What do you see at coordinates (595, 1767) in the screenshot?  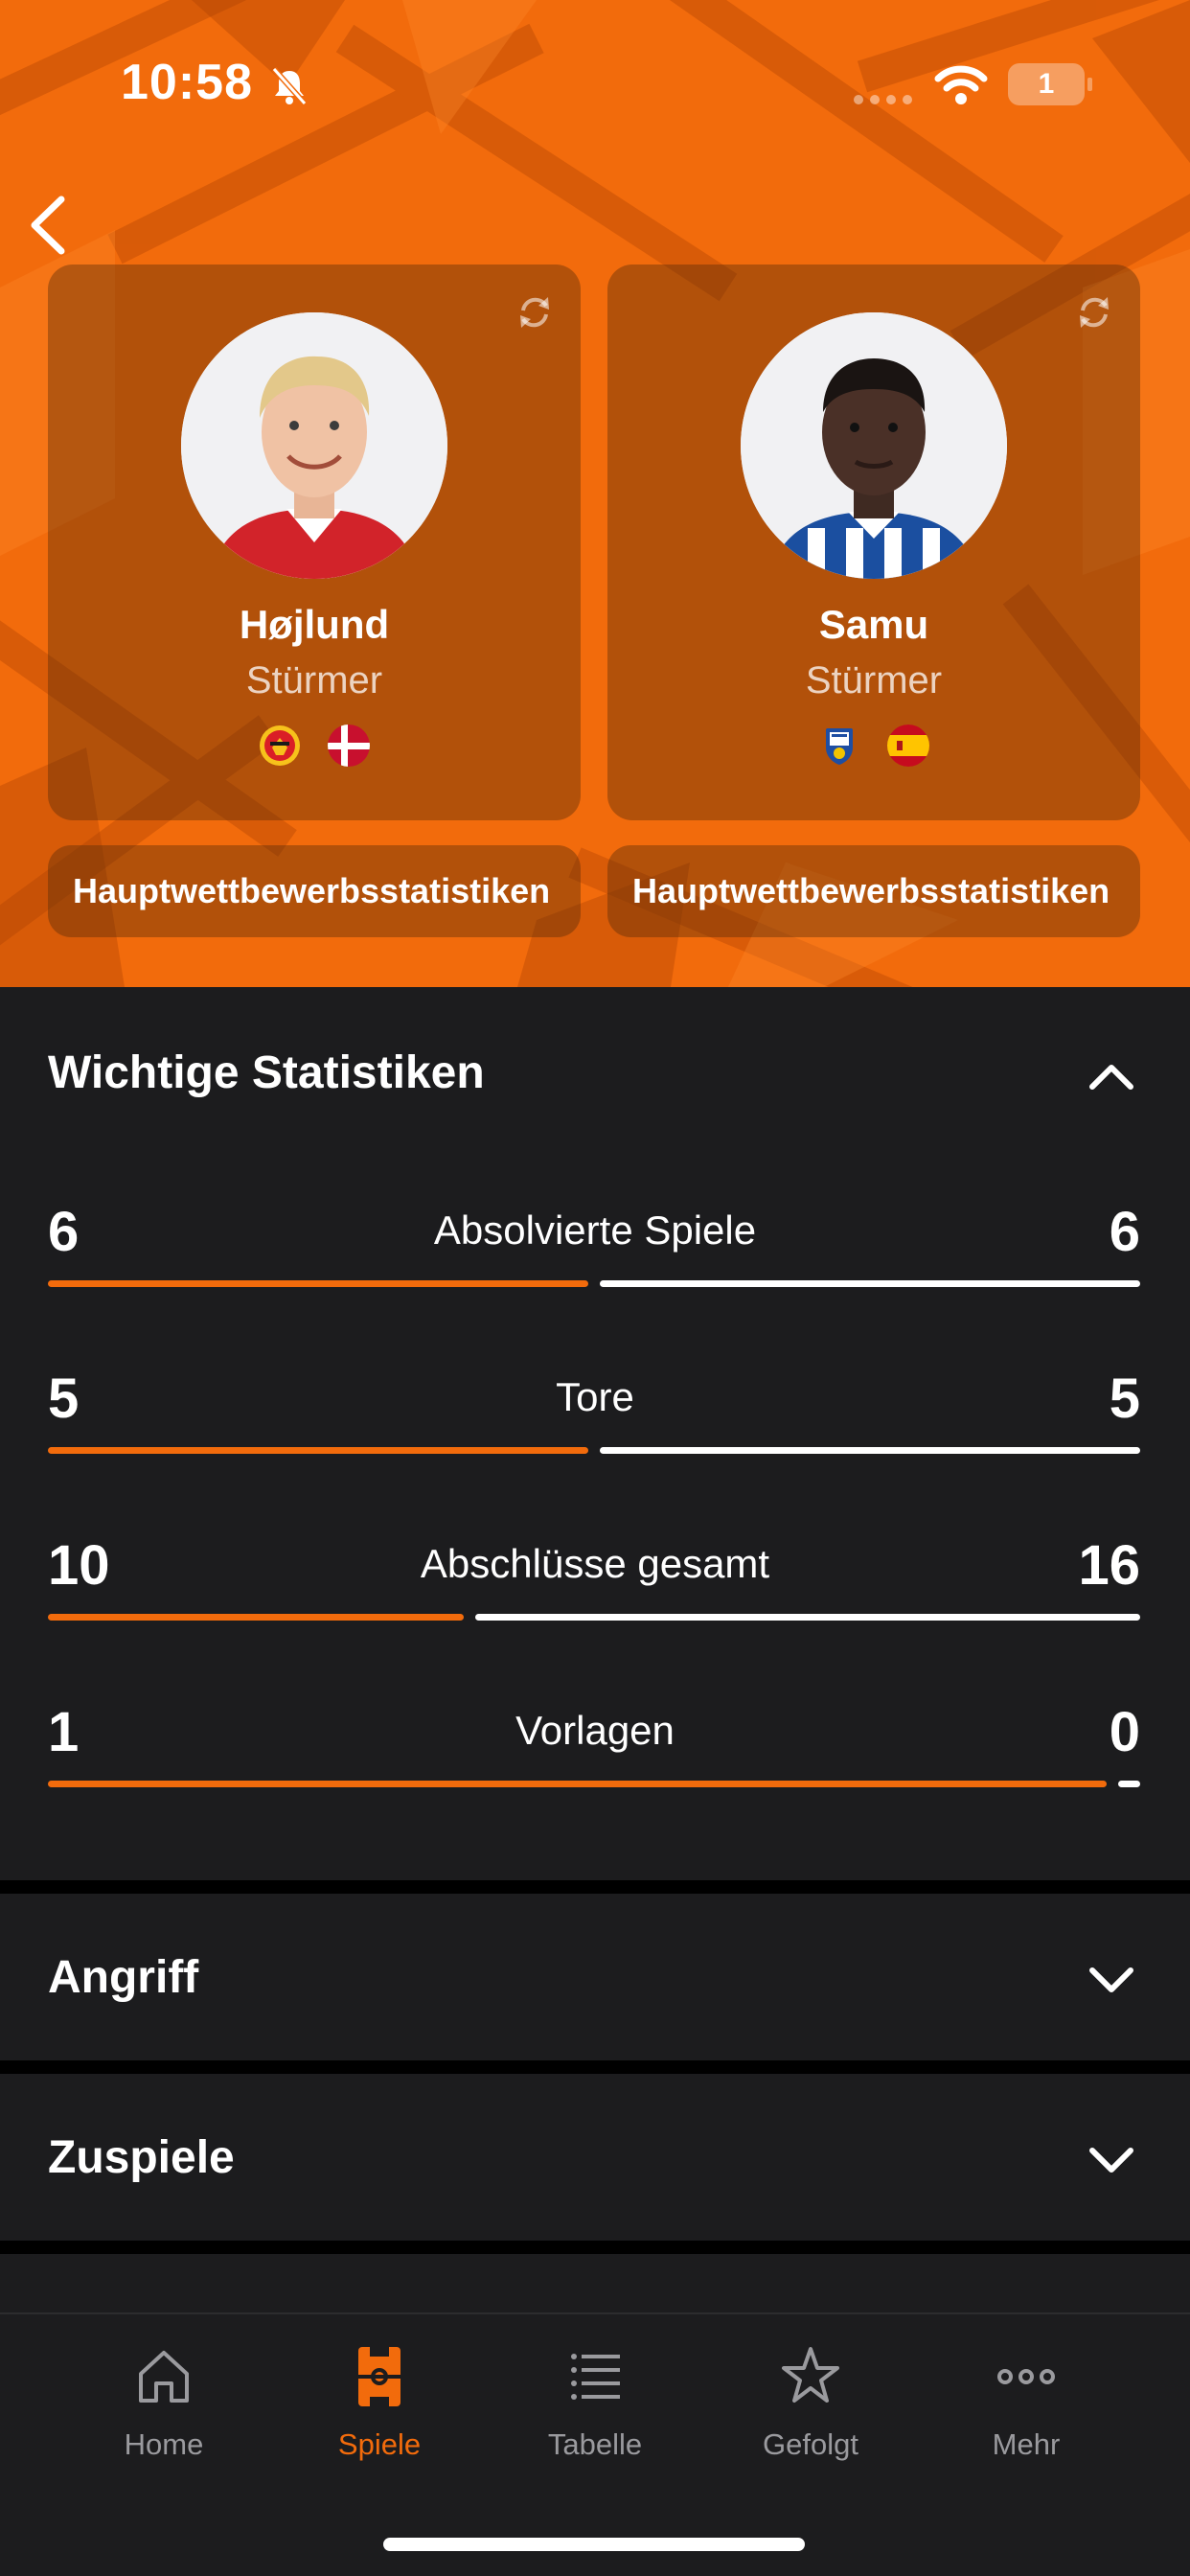 I see `stat-row: 1 Vorlagen 0` at bounding box center [595, 1767].